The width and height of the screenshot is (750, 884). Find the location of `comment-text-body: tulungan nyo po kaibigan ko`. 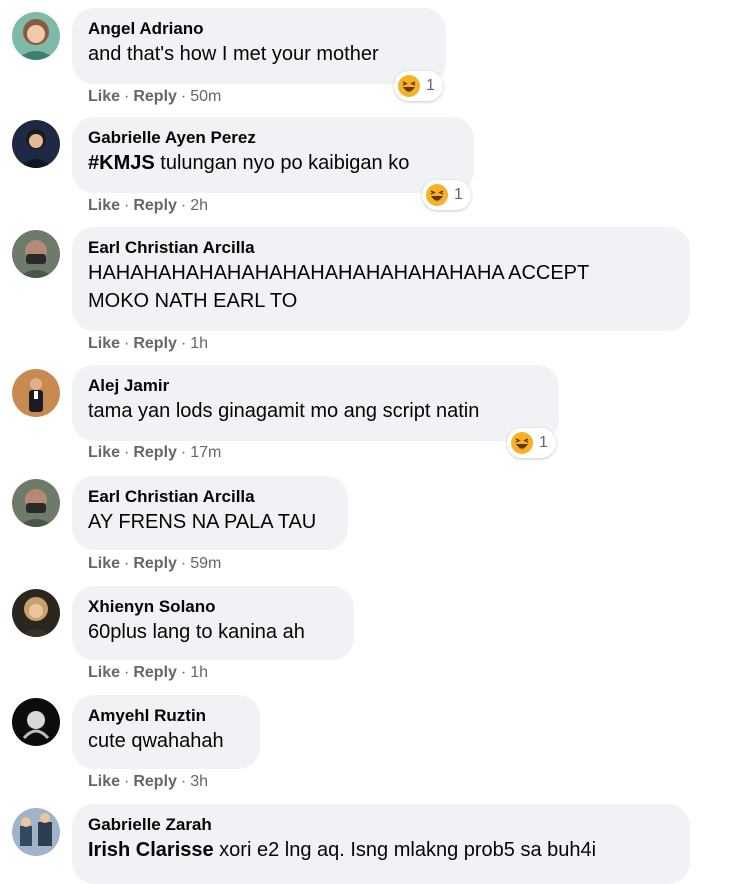

comment-text-body: tulungan nyo po kaibigan ko is located at coordinates (282, 163).